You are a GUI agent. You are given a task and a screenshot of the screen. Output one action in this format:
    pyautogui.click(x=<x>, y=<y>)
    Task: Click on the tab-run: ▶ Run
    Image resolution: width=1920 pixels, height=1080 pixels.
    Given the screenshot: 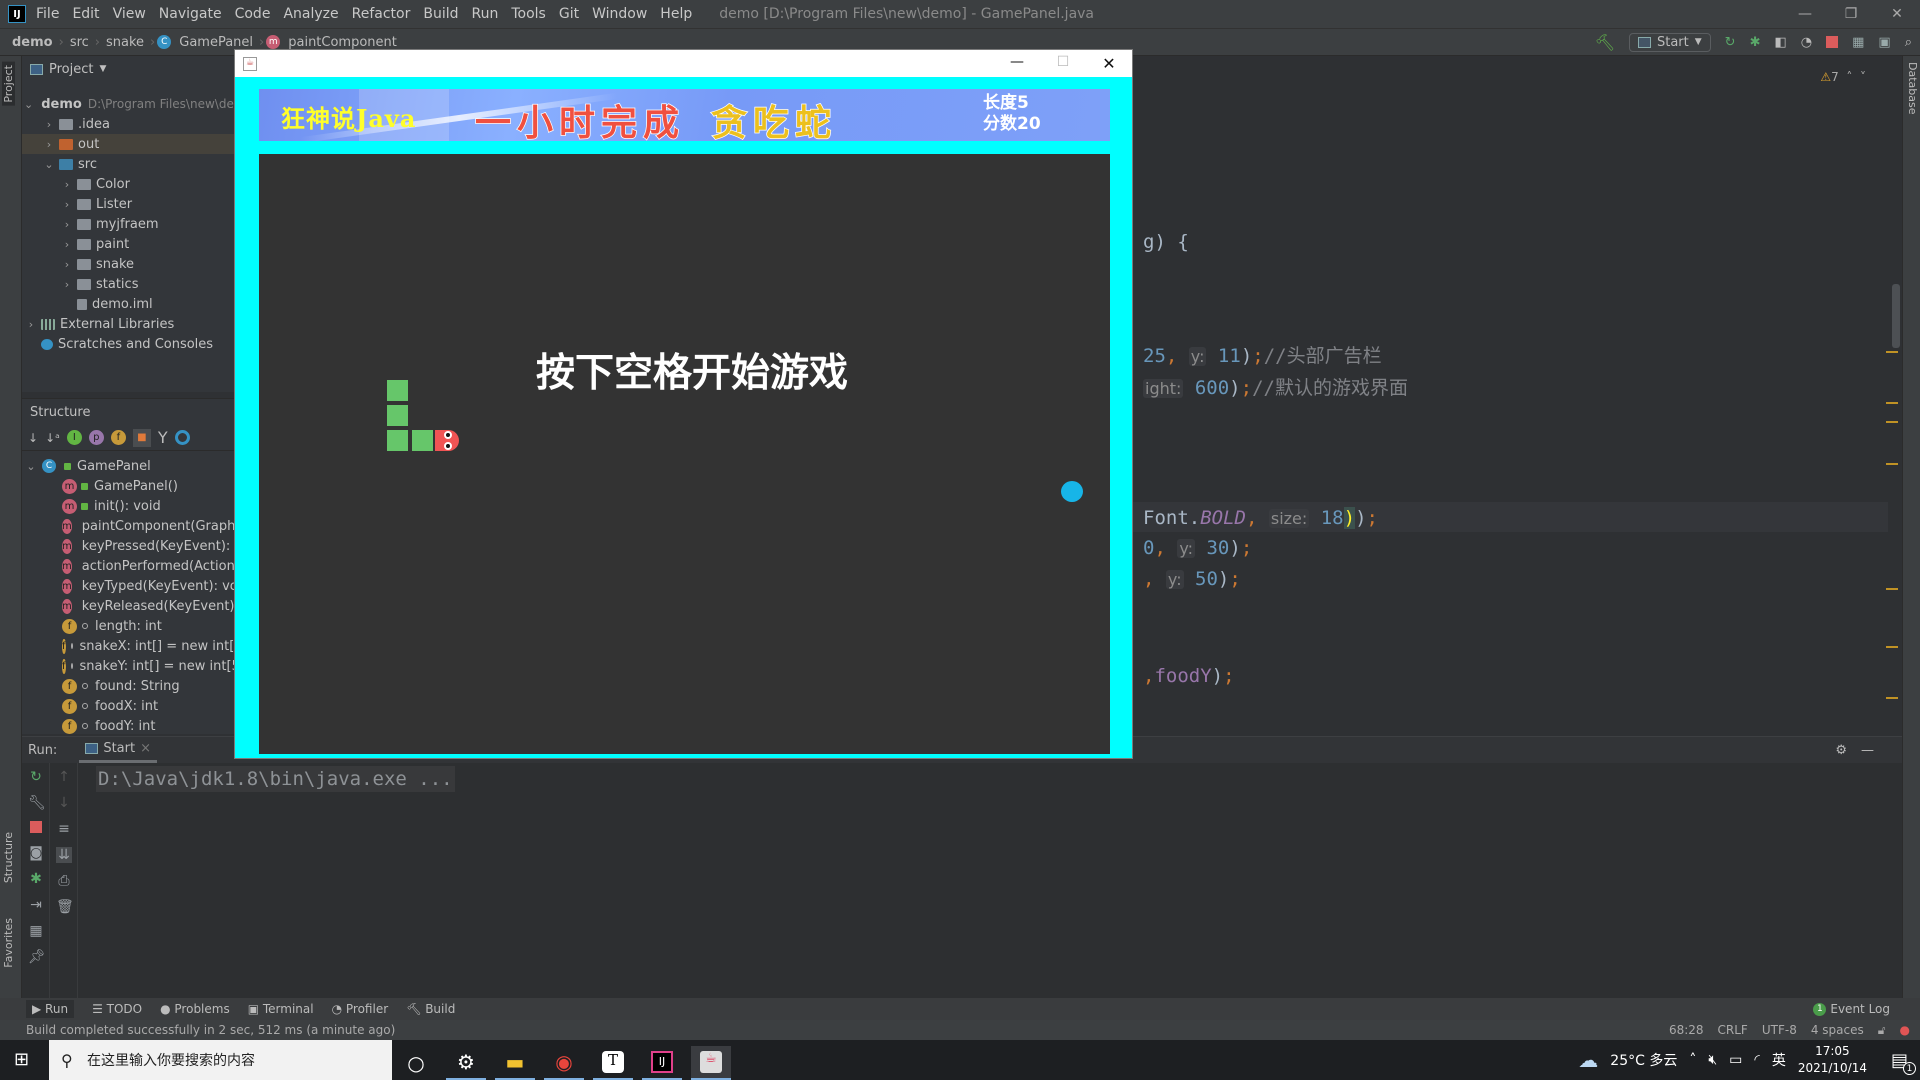 What is the action you would take?
    pyautogui.click(x=50, y=1009)
    